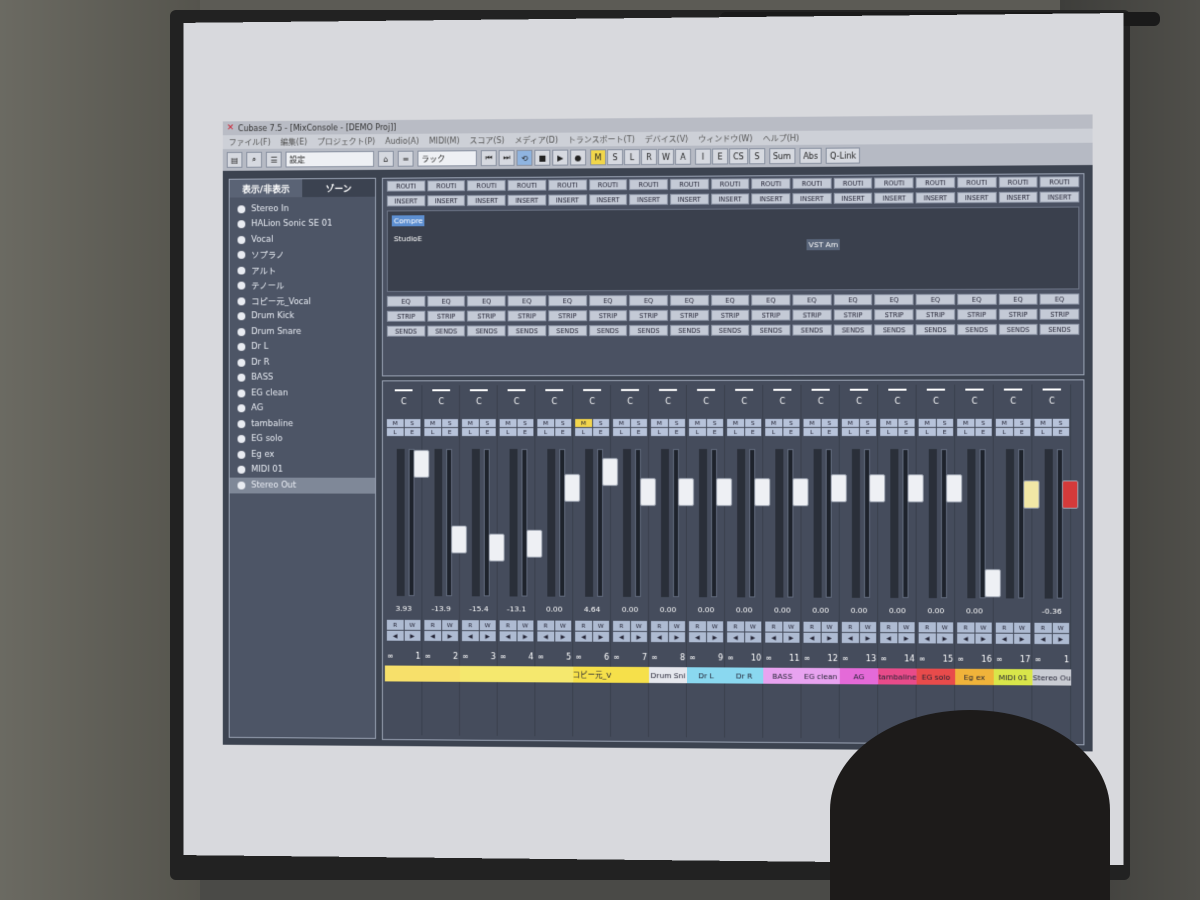 This screenshot has height=900, width=1200. I want to click on transport-button: ⏮, so click(488, 158).